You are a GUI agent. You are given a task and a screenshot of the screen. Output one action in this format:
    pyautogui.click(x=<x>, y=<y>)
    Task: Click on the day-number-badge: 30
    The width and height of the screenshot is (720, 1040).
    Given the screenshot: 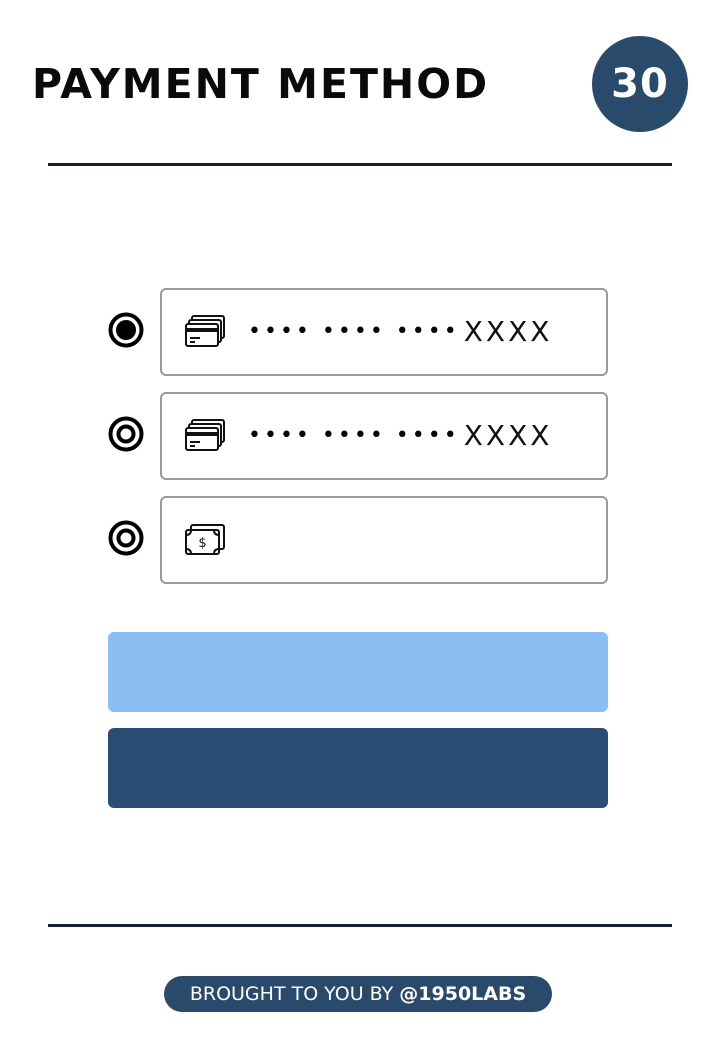 What is the action you would take?
    pyautogui.click(x=640, y=84)
    